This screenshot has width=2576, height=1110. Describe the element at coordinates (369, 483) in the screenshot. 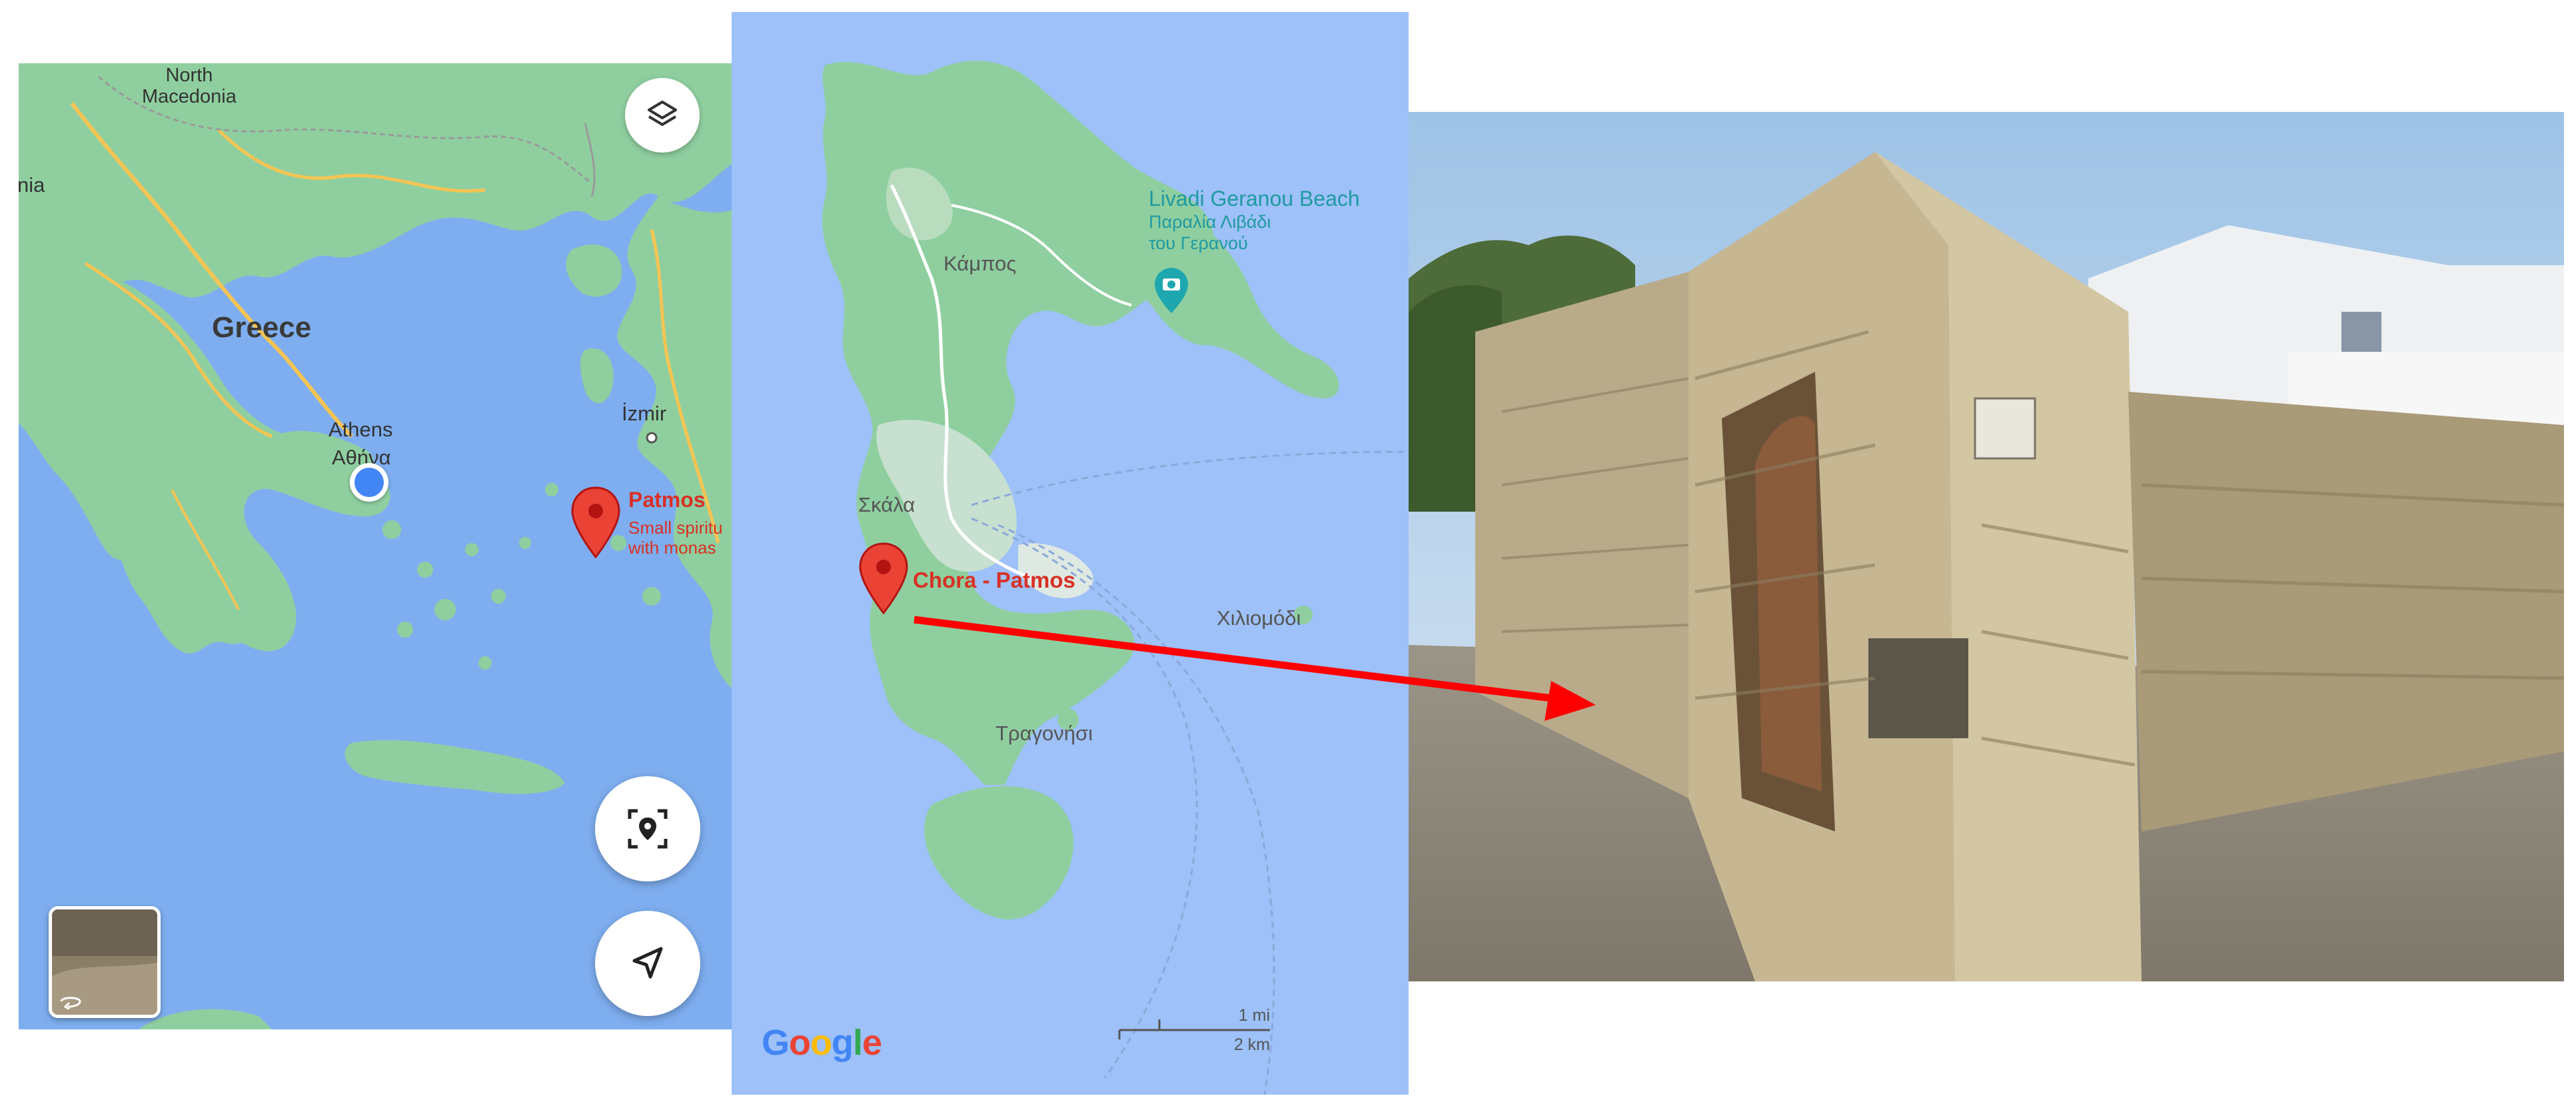

I see `current-location-dot` at that location.